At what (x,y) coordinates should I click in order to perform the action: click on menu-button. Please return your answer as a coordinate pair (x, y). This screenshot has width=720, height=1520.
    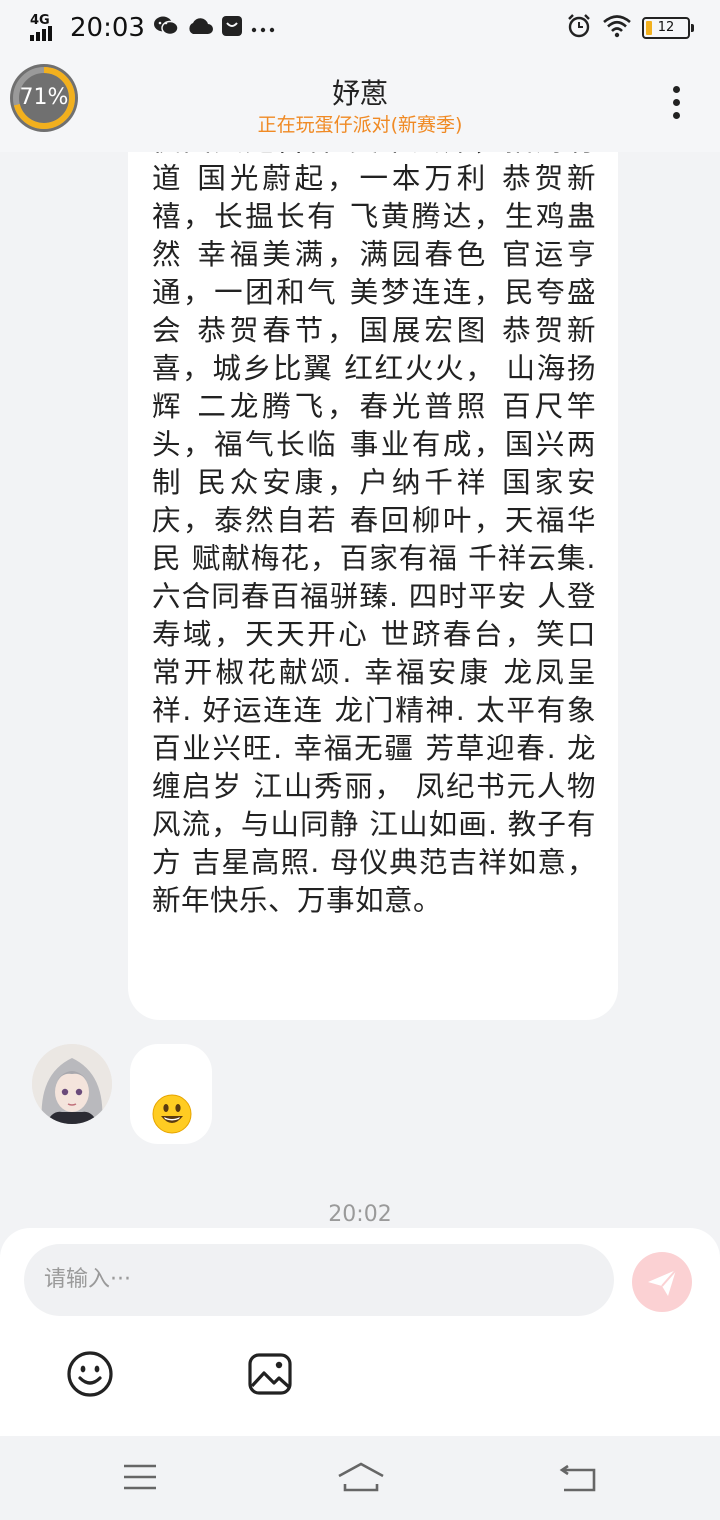
    Looking at the image, I should click on (140, 1477).